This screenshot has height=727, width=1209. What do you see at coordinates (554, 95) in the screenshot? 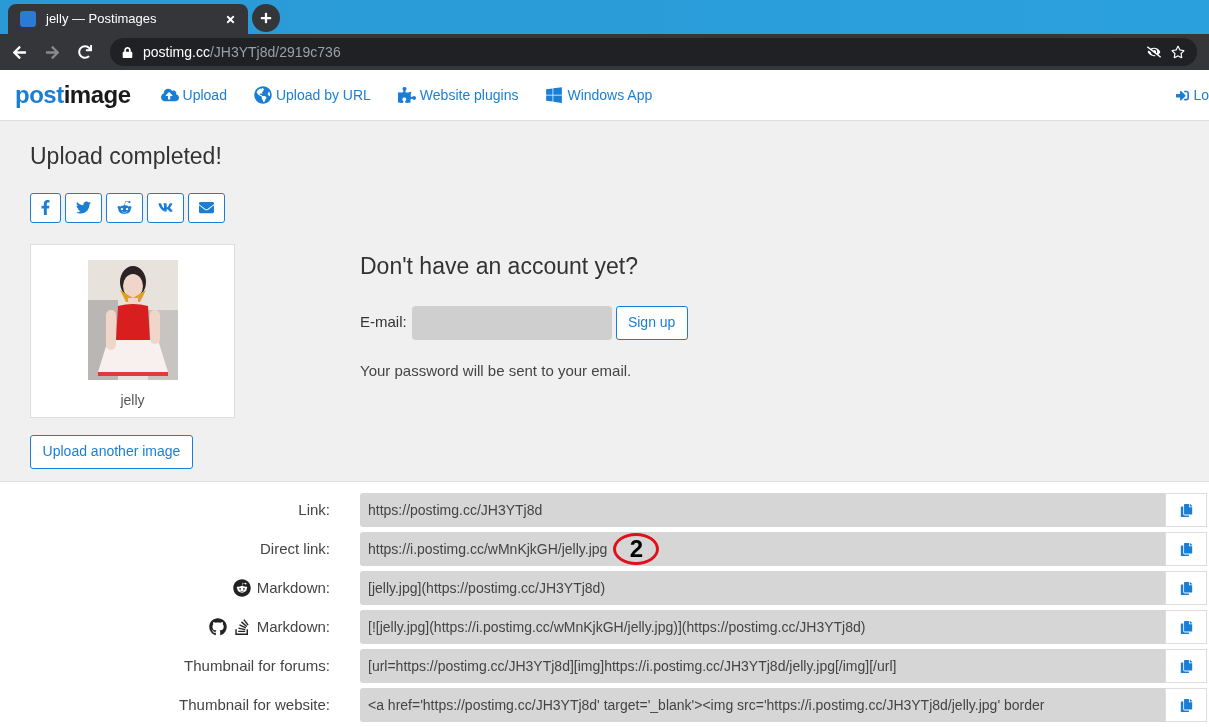
I see `windows-icon` at bounding box center [554, 95].